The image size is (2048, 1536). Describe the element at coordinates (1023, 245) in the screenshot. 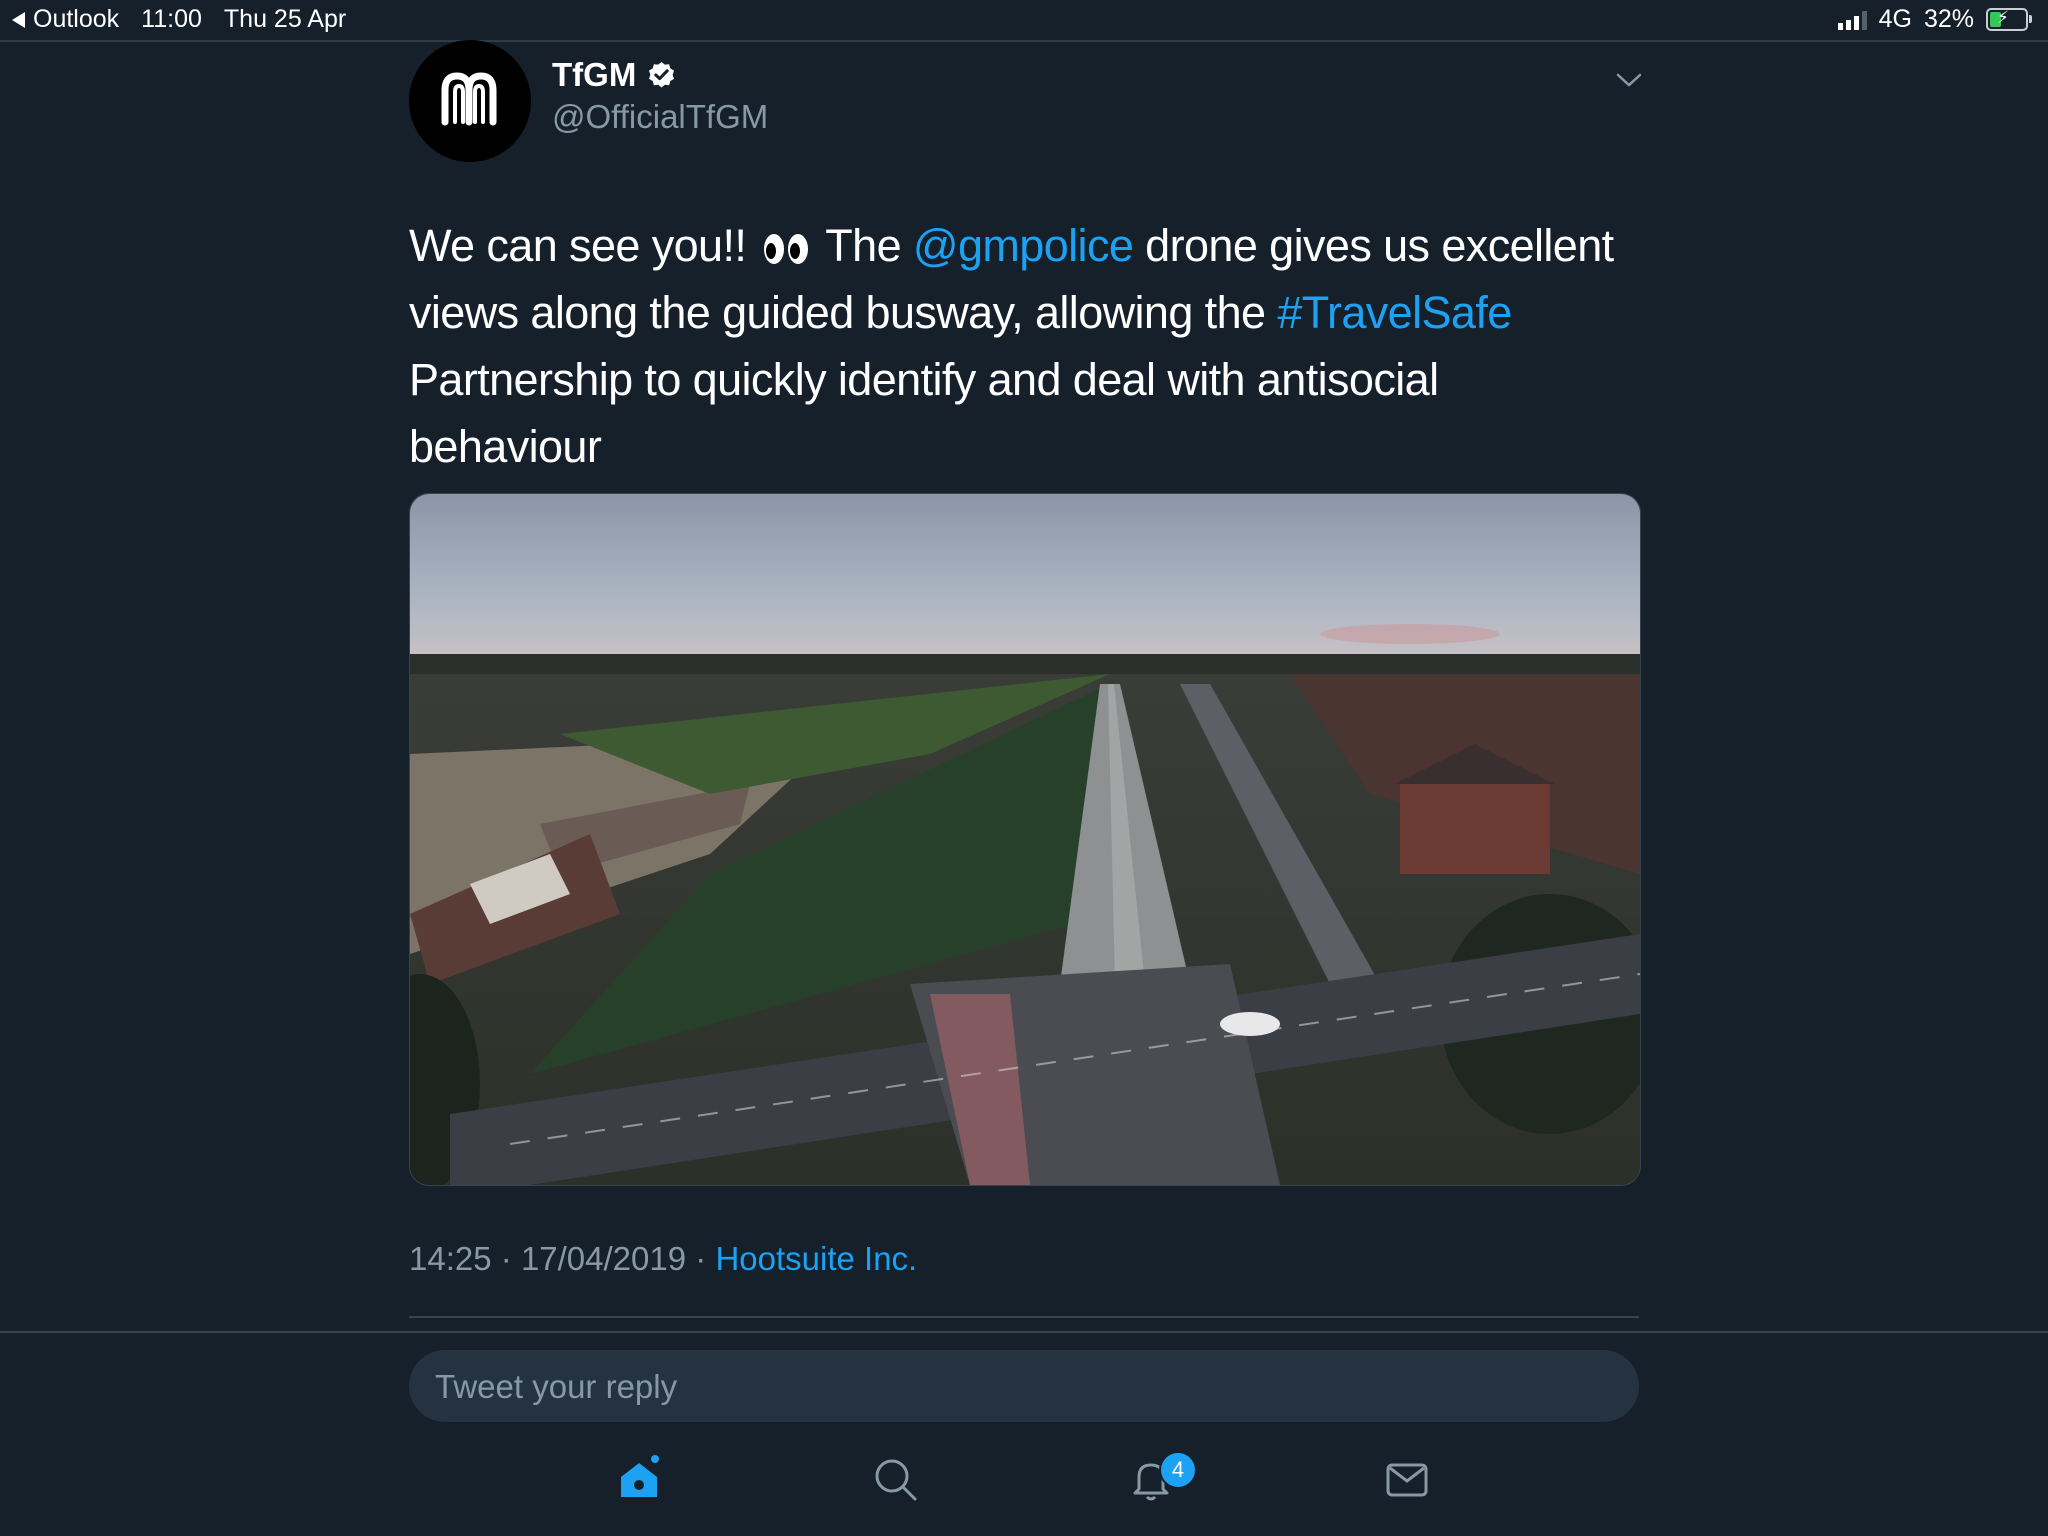

I see `mention-link: @gmpolice` at that location.